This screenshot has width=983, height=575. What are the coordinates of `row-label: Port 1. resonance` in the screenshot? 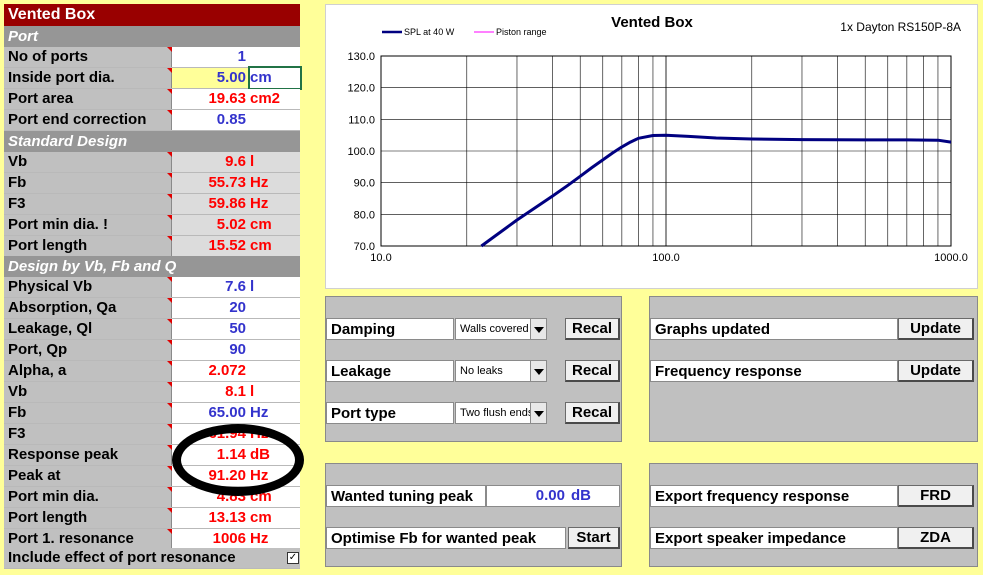 It's located at (88, 539).